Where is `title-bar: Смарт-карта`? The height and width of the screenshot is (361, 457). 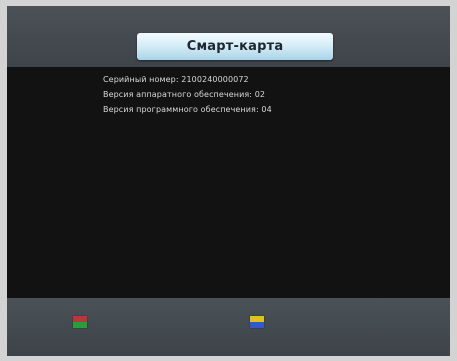 title-bar: Смарт-карта is located at coordinates (235, 46).